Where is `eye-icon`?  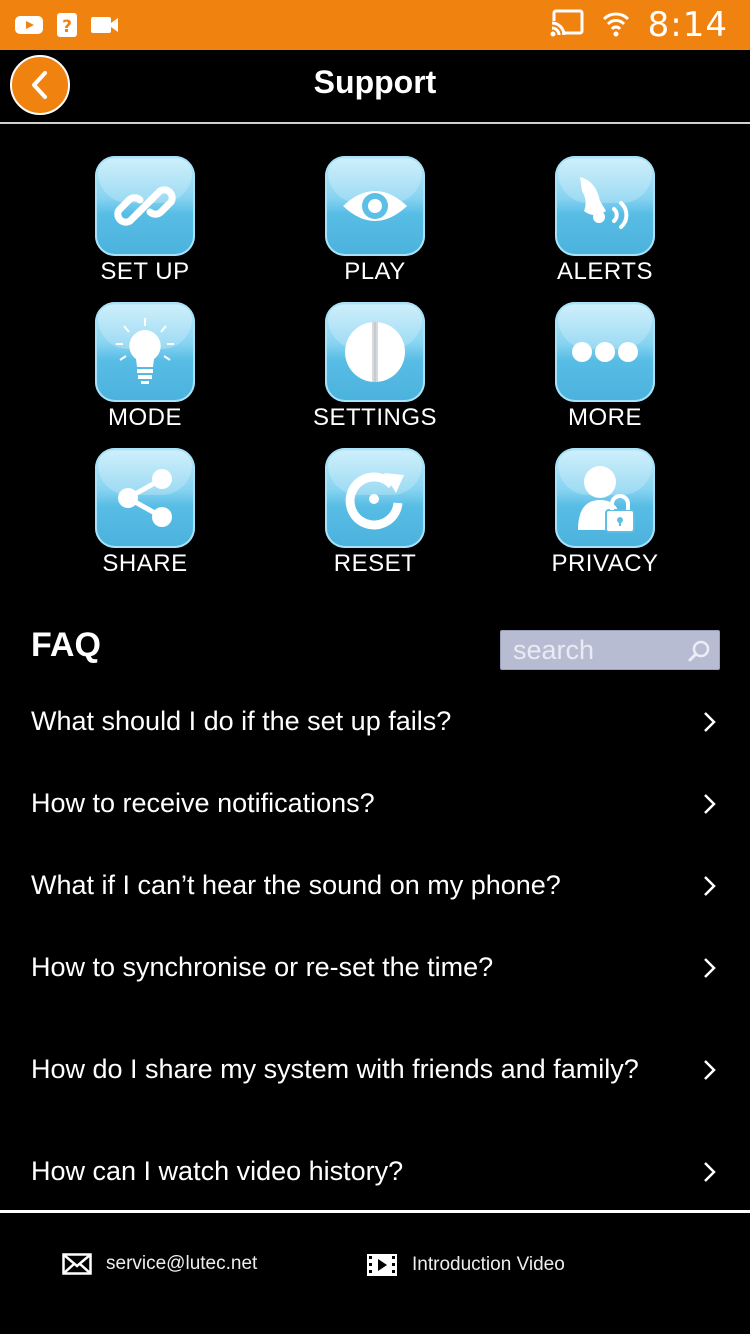
eye-icon is located at coordinates (375, 206).